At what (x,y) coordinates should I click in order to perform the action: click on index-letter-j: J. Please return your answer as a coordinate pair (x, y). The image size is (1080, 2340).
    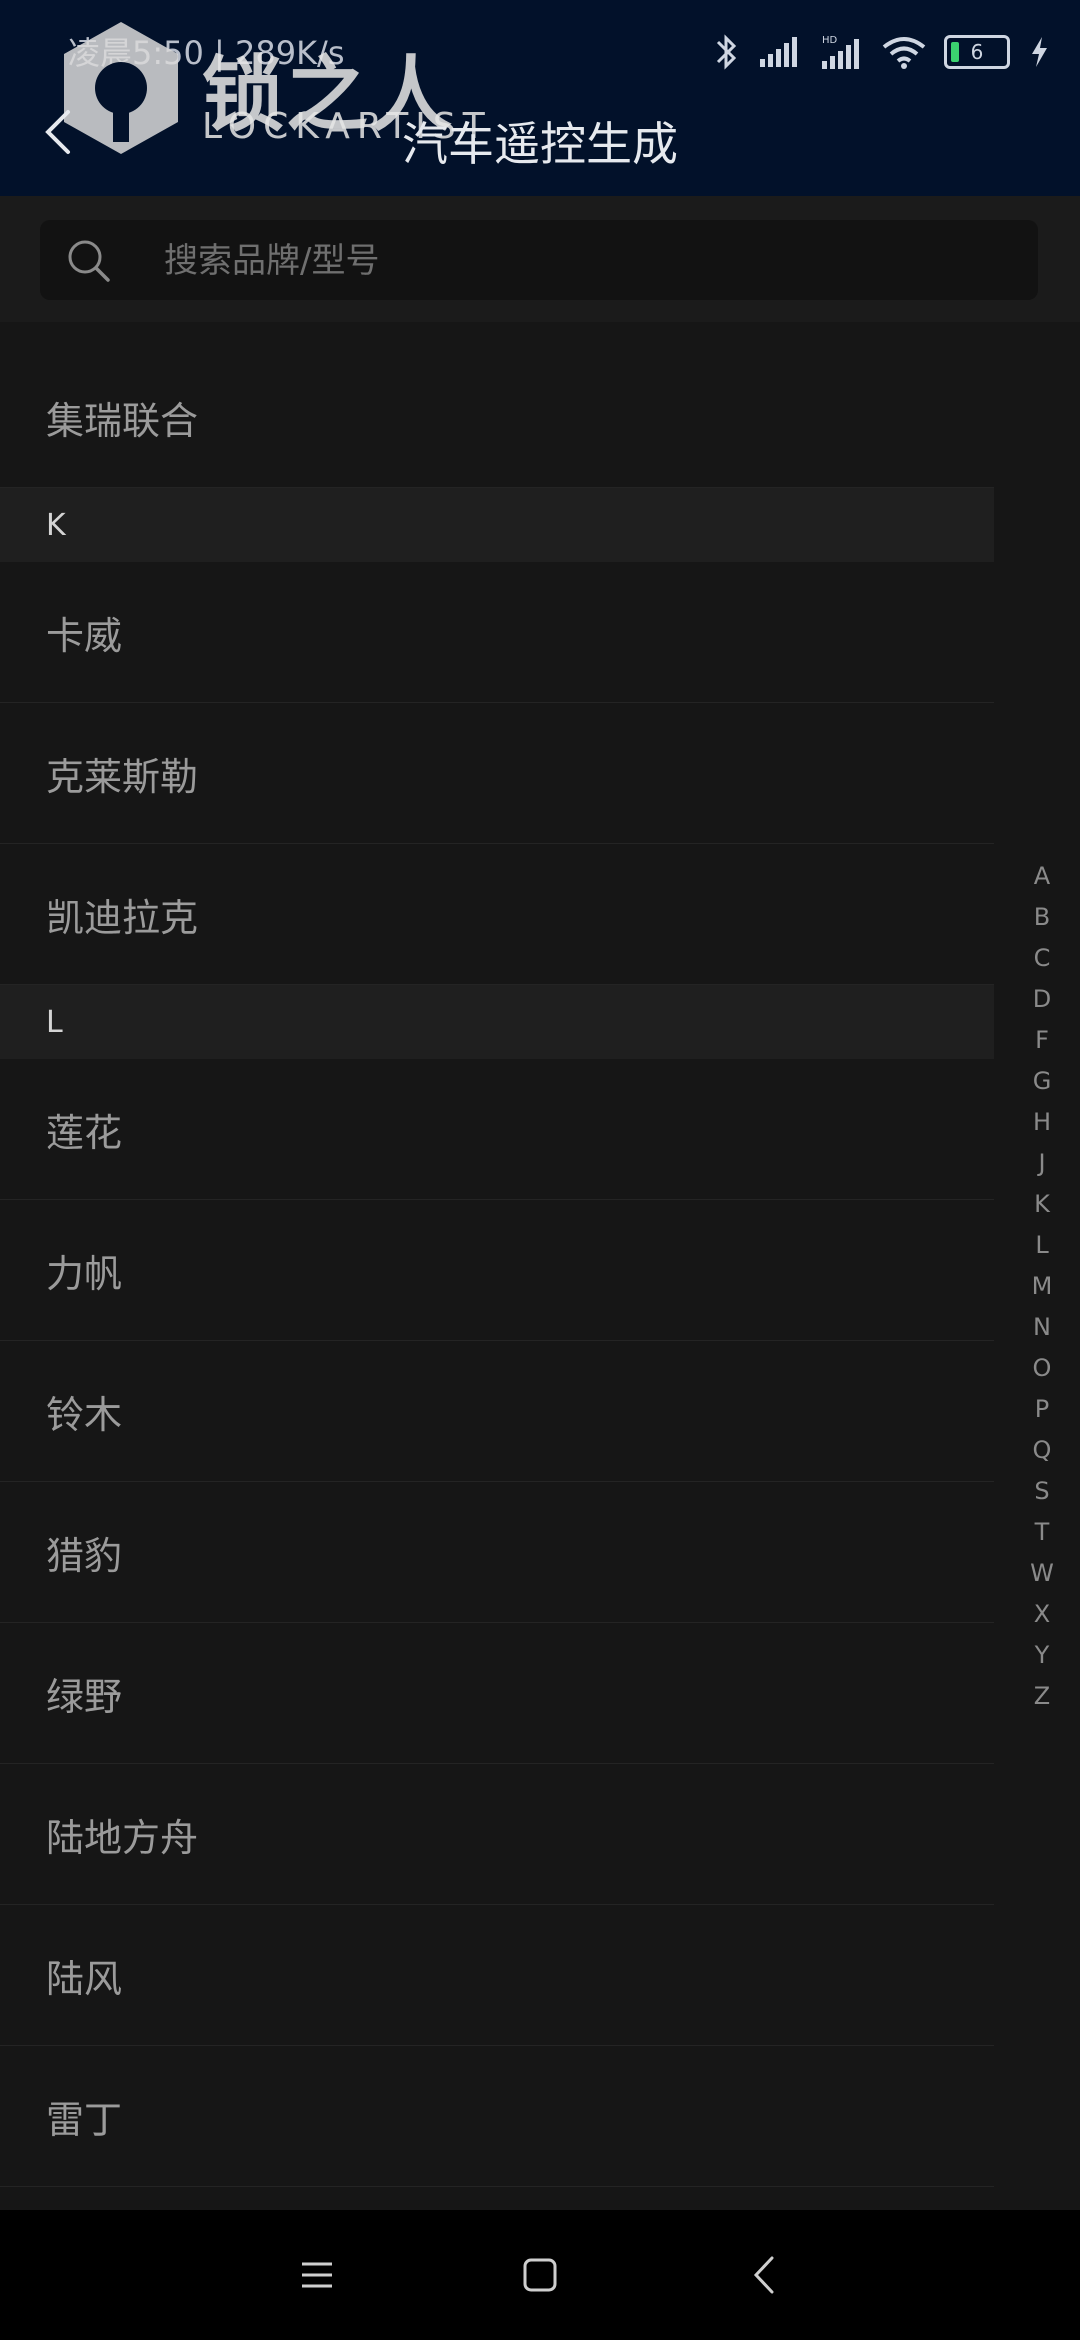
    Looking at the image, I should click on (1042, 1163).